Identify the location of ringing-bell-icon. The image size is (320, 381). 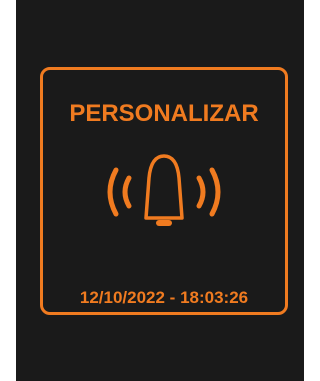
(164, 190).